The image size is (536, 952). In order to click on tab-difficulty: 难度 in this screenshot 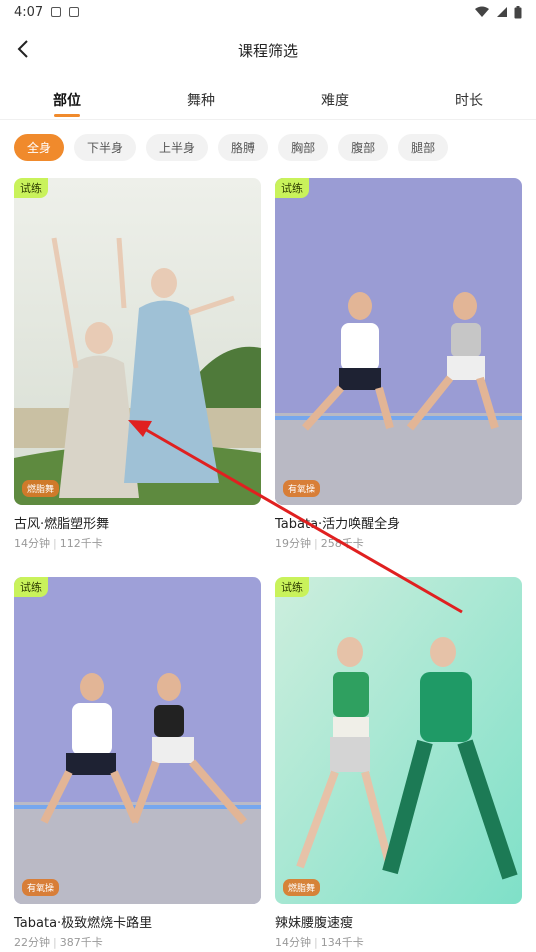, I will do `click(335, 100)`.